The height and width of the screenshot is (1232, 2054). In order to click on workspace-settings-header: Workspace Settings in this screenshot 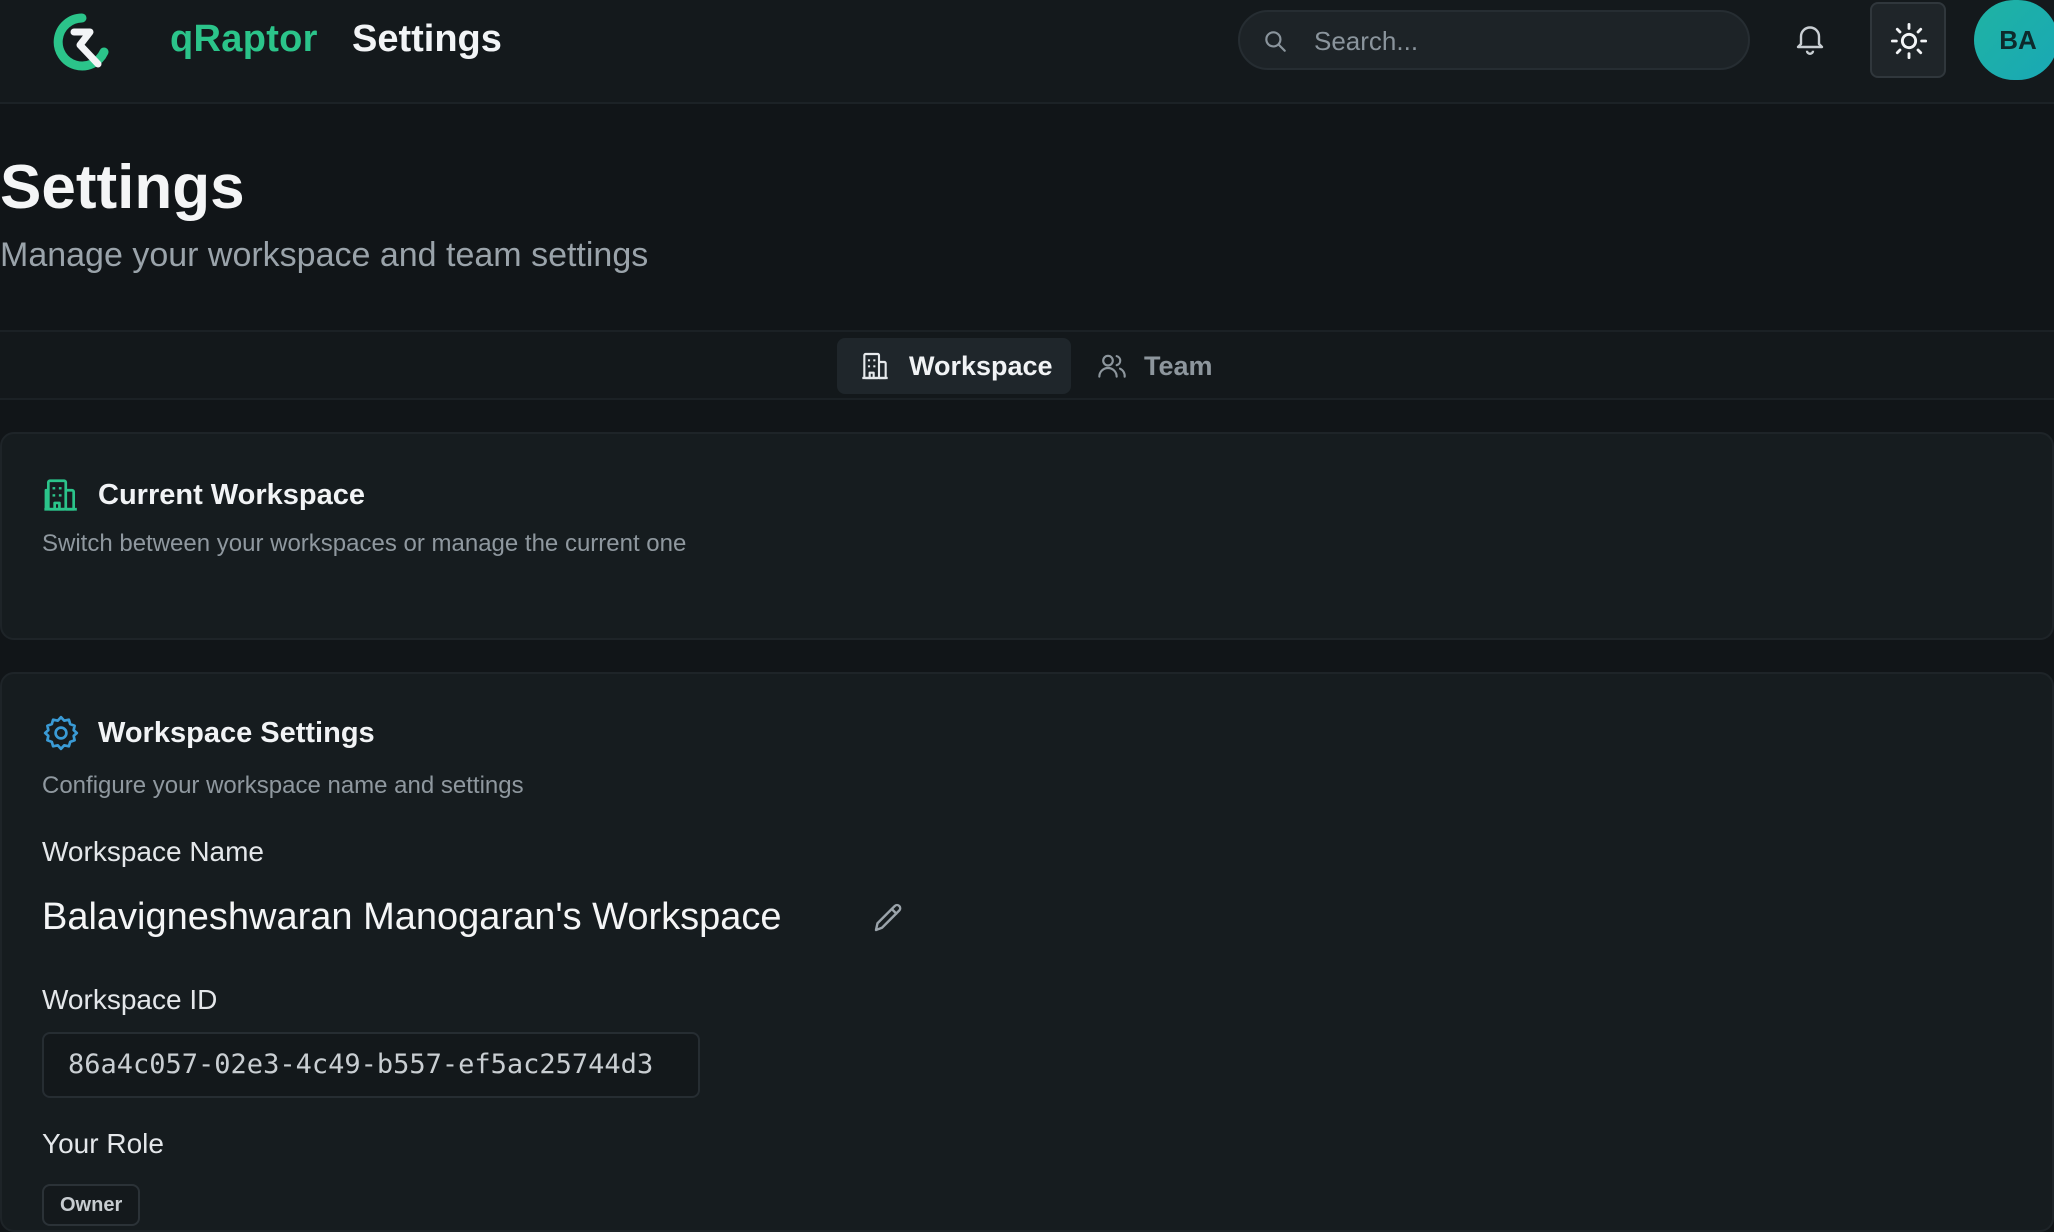, I will do `click(208, 733)`.